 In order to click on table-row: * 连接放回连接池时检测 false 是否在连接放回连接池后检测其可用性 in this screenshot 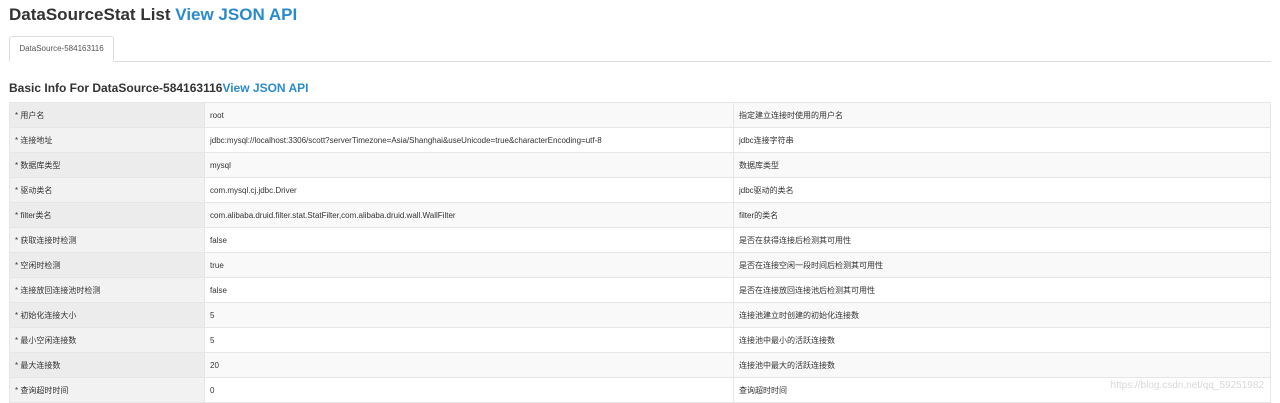, I will do `click(640, 290)`.